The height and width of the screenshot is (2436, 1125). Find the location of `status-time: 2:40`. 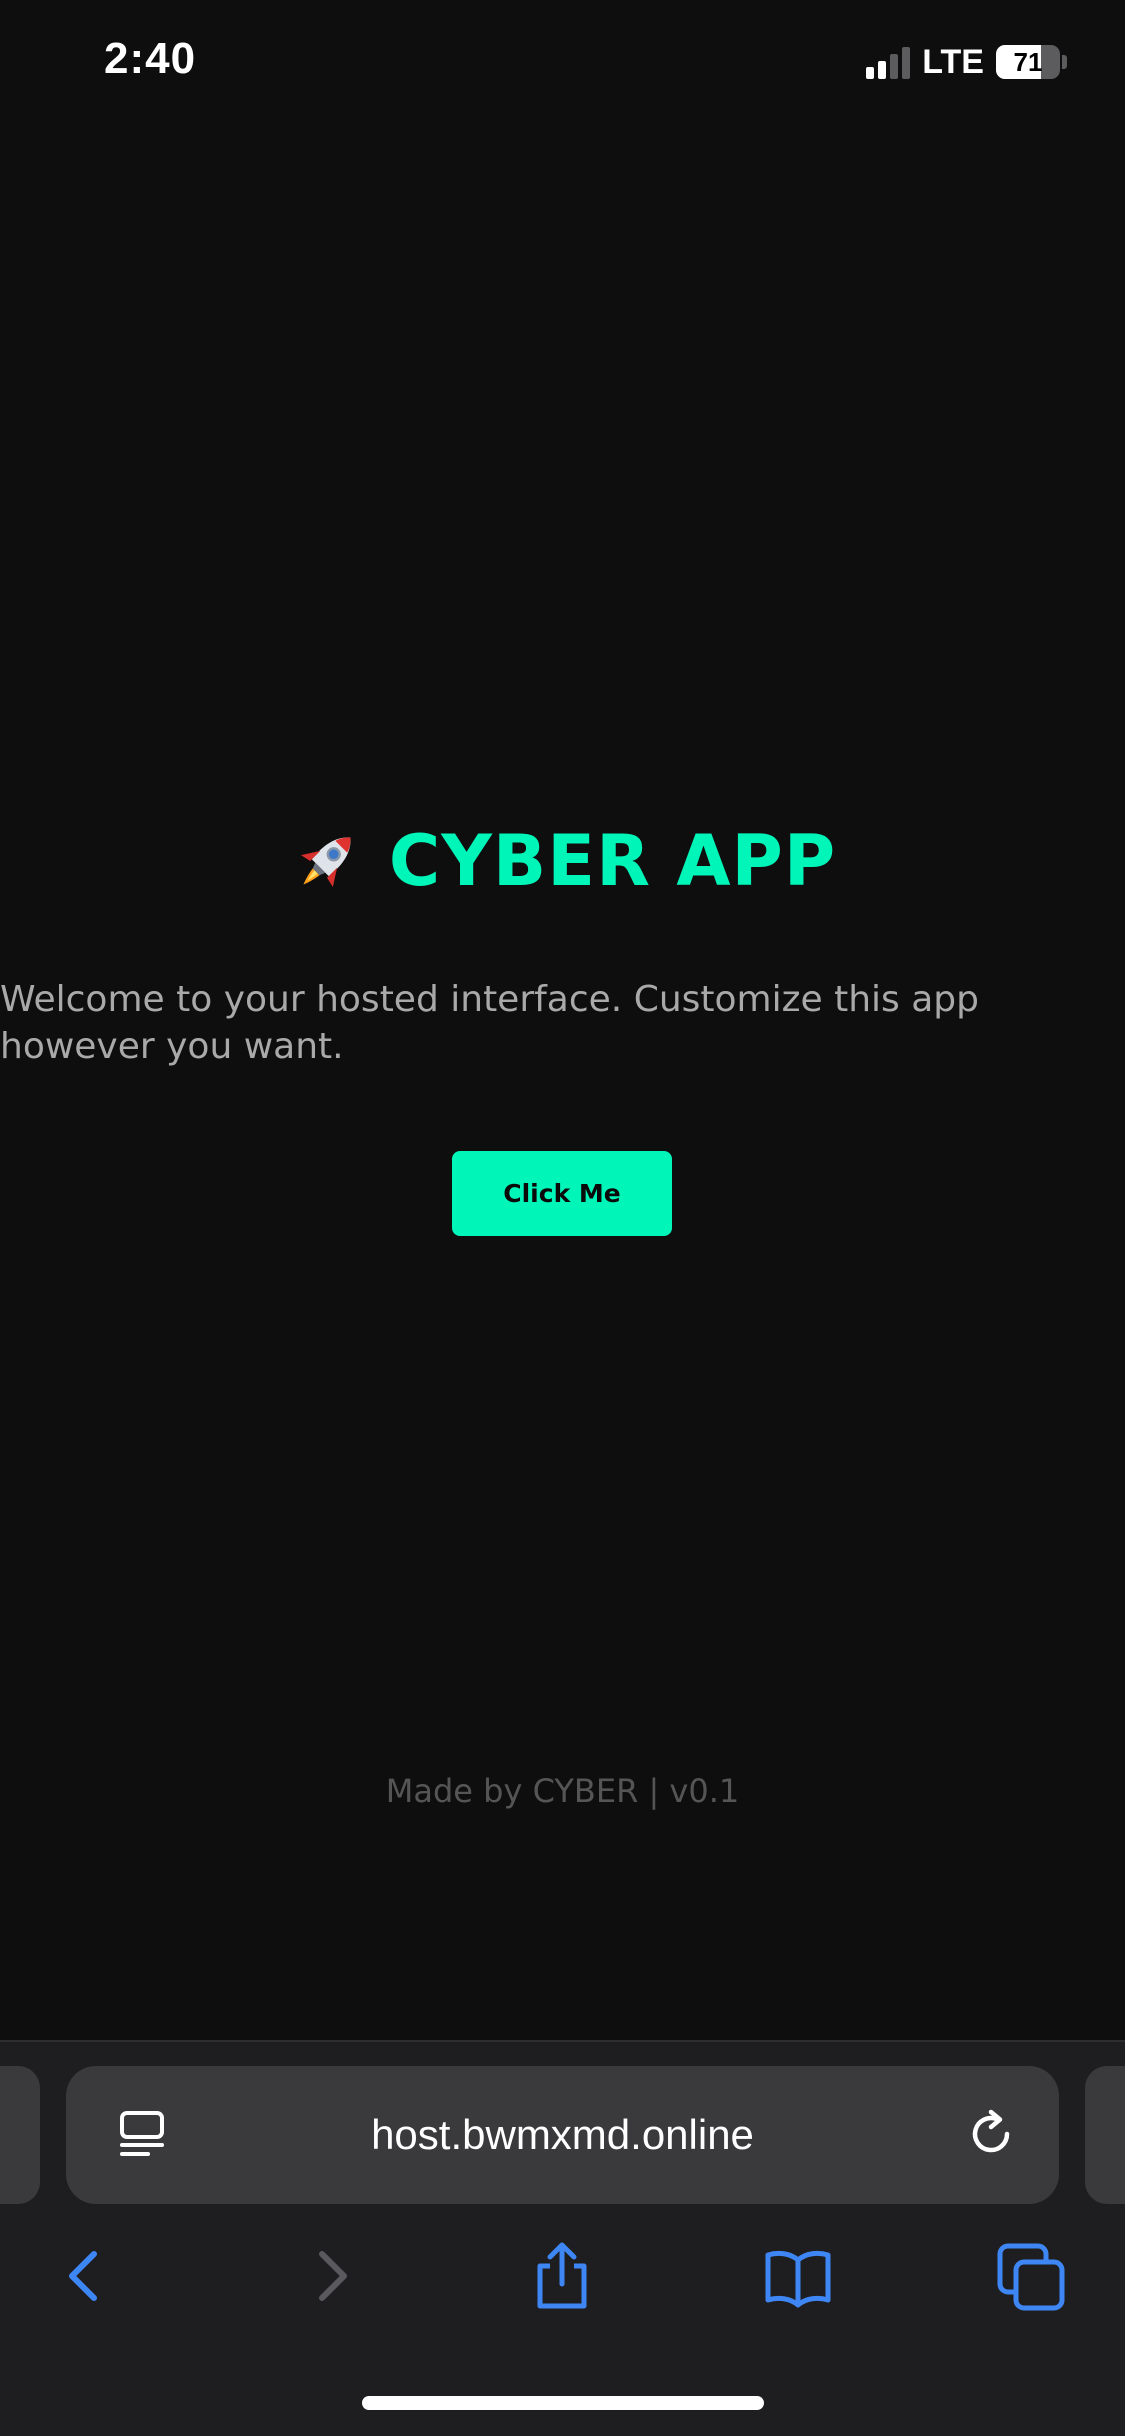

status-time: 2:40 is located at coordinates (150, 58).